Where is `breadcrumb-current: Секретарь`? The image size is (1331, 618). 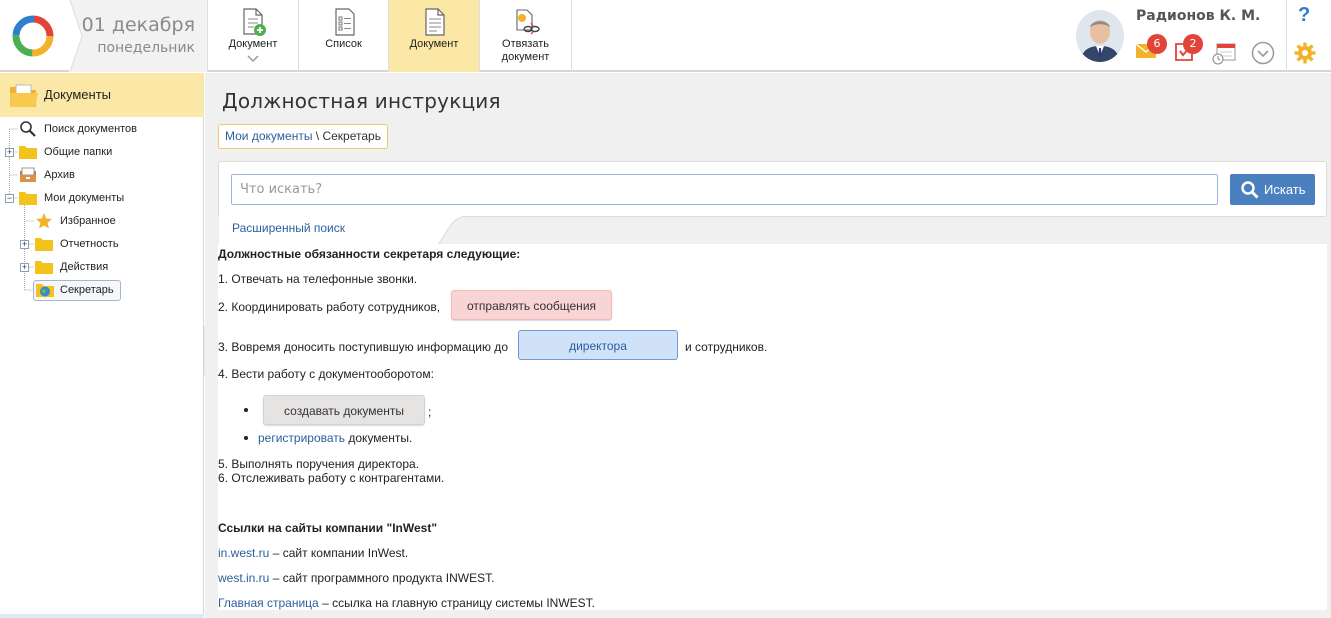 breadcrumb-current: Секретарь is located at coordinates (351, 136).